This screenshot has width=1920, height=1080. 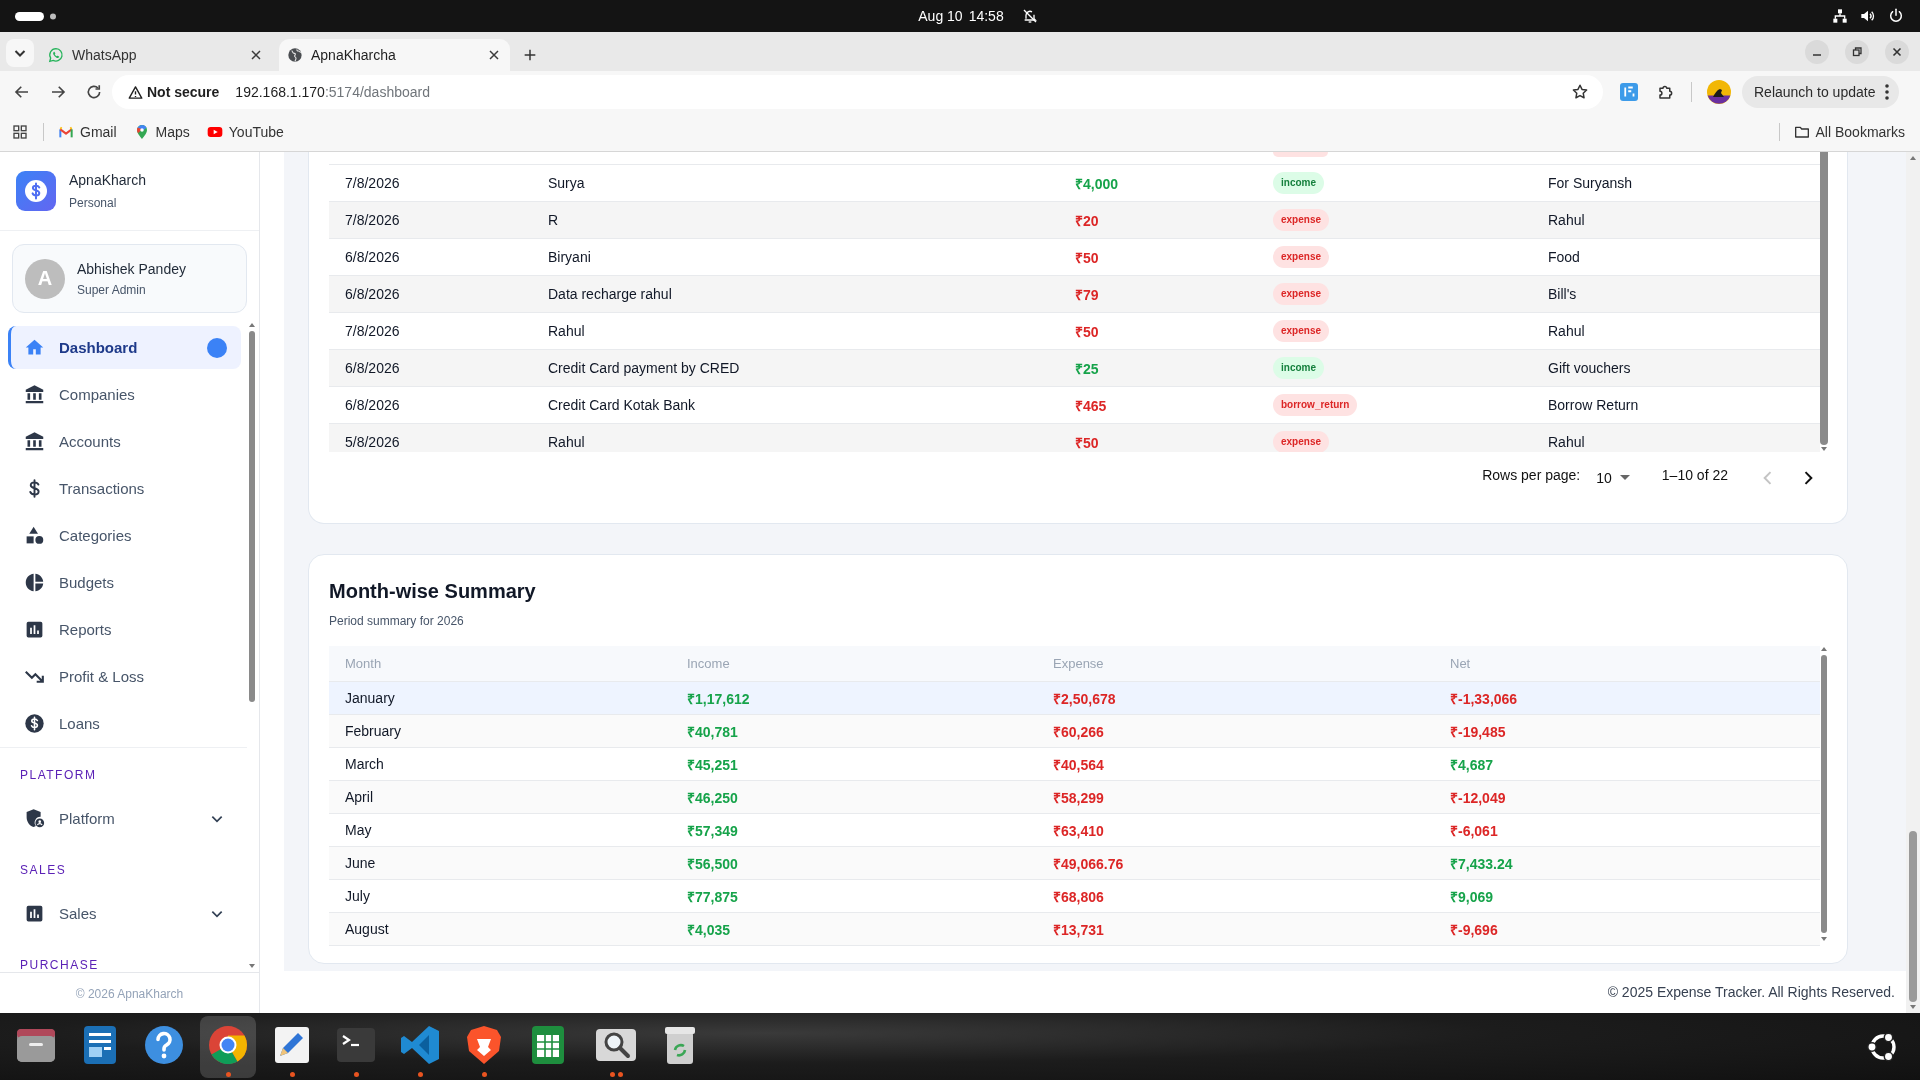 I want to click on page-range-text: 1–10 of 22, so click(x=1694, y=475).